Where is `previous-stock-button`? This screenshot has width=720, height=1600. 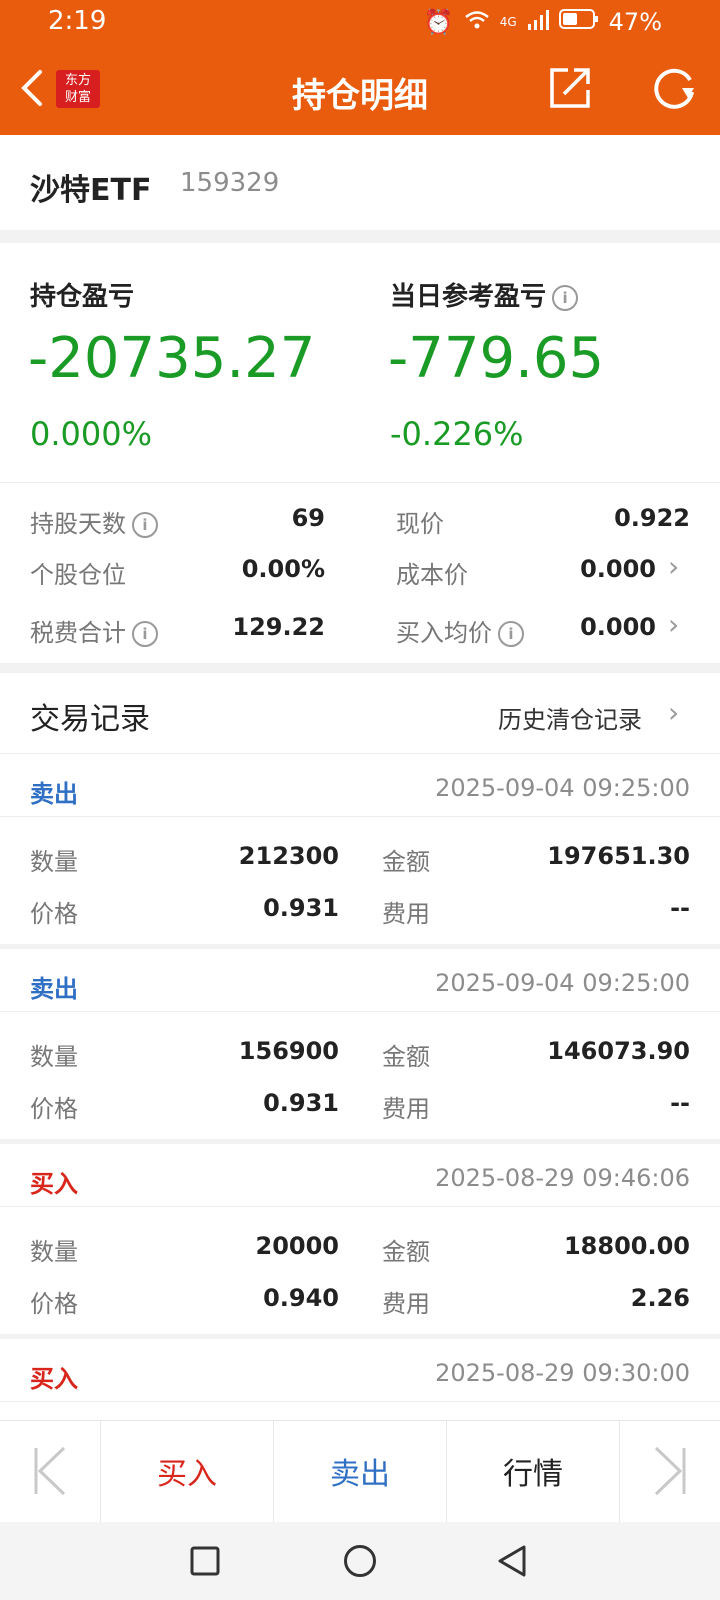
previous-stock-button is located at coordinates (50, 1471).